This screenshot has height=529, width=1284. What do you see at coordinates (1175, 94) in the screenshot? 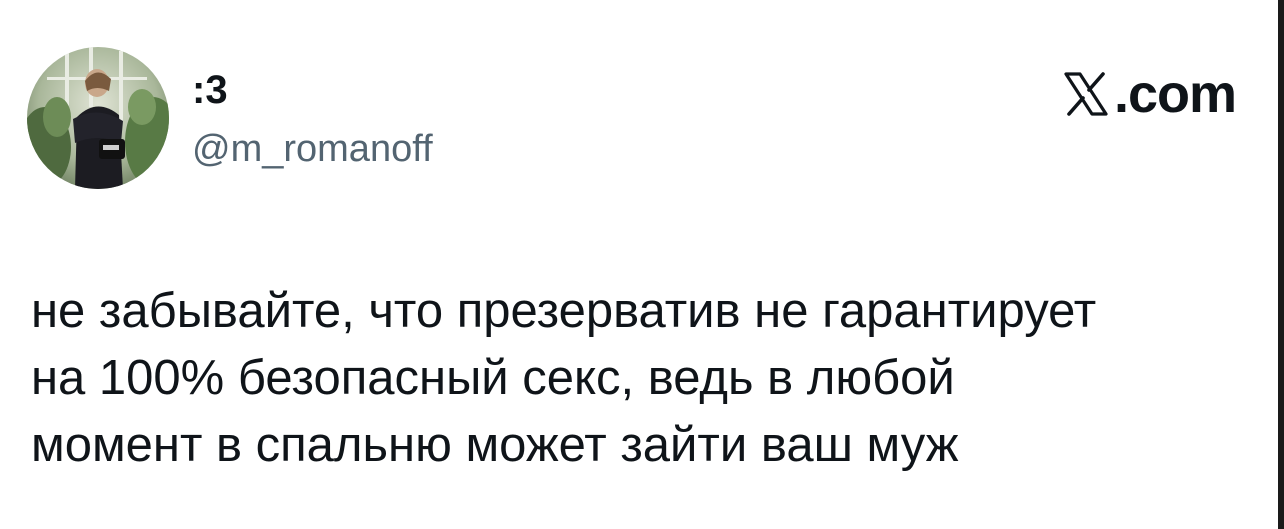
I see `brand-domain: .com` at bounding box center [1175, 94].